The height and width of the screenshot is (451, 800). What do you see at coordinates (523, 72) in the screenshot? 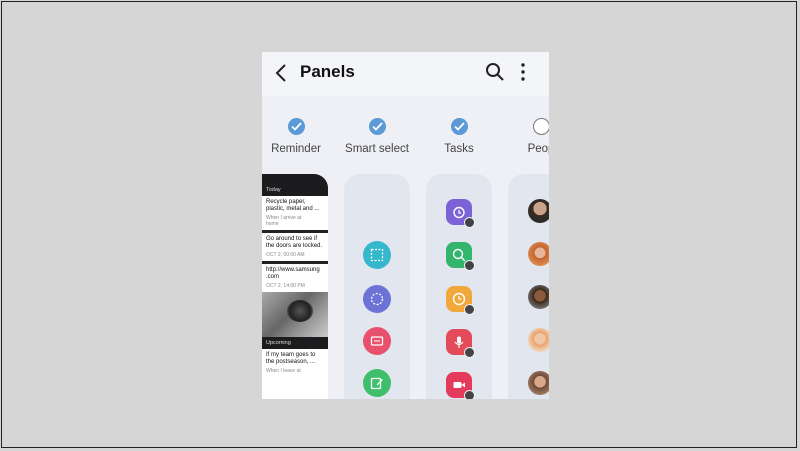
I see `more-vert-icon` at bounding box center [523, 72].